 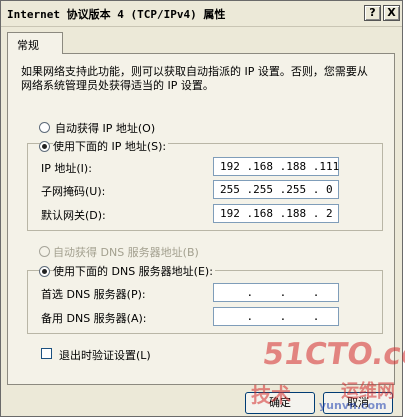 I want to click on help-button: ?, so click(x=372, y=13).